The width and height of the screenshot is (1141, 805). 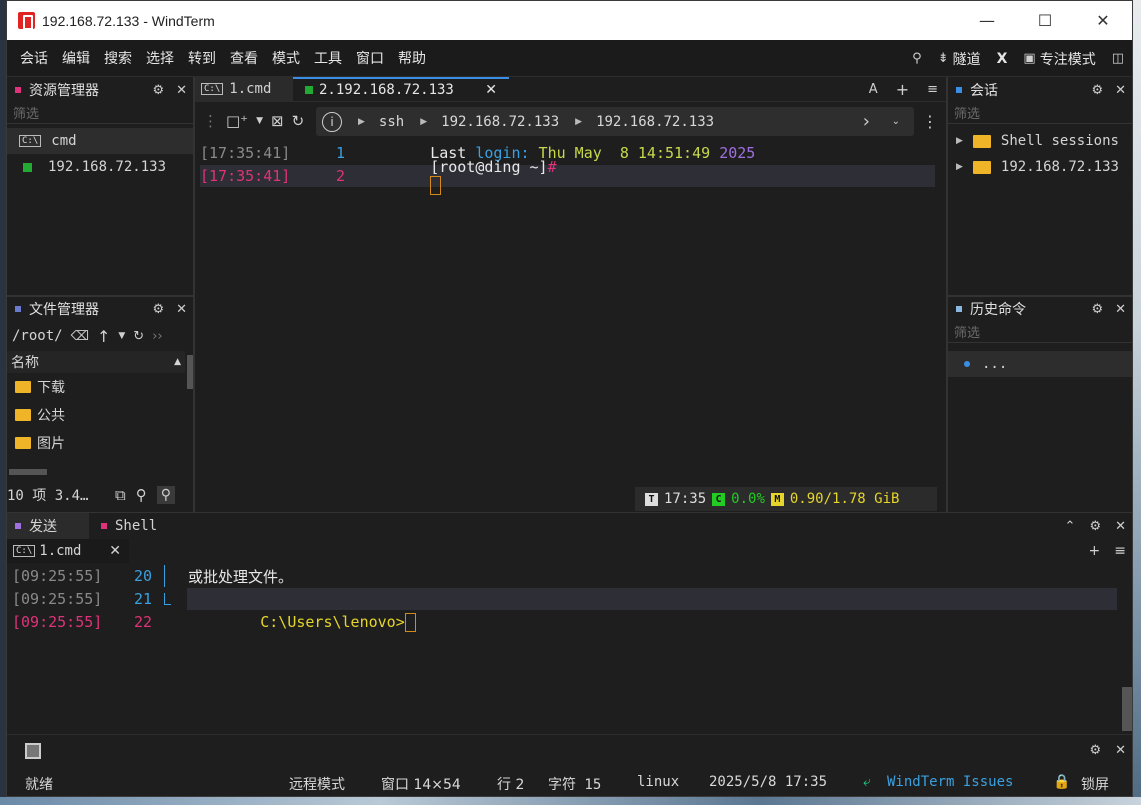 What do you see at coordinates (244, 89) in the screenshot?
I see `tab-1-cmd: C:\ 1.cmd` at bounding box center [244, 89].